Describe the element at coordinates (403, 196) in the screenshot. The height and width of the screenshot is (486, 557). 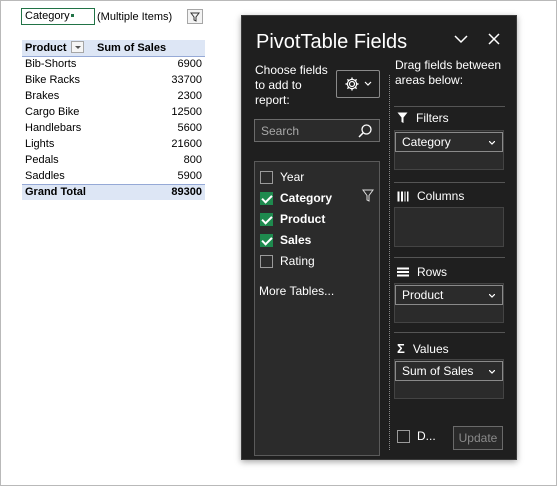
I see `columns-icon` at that location.